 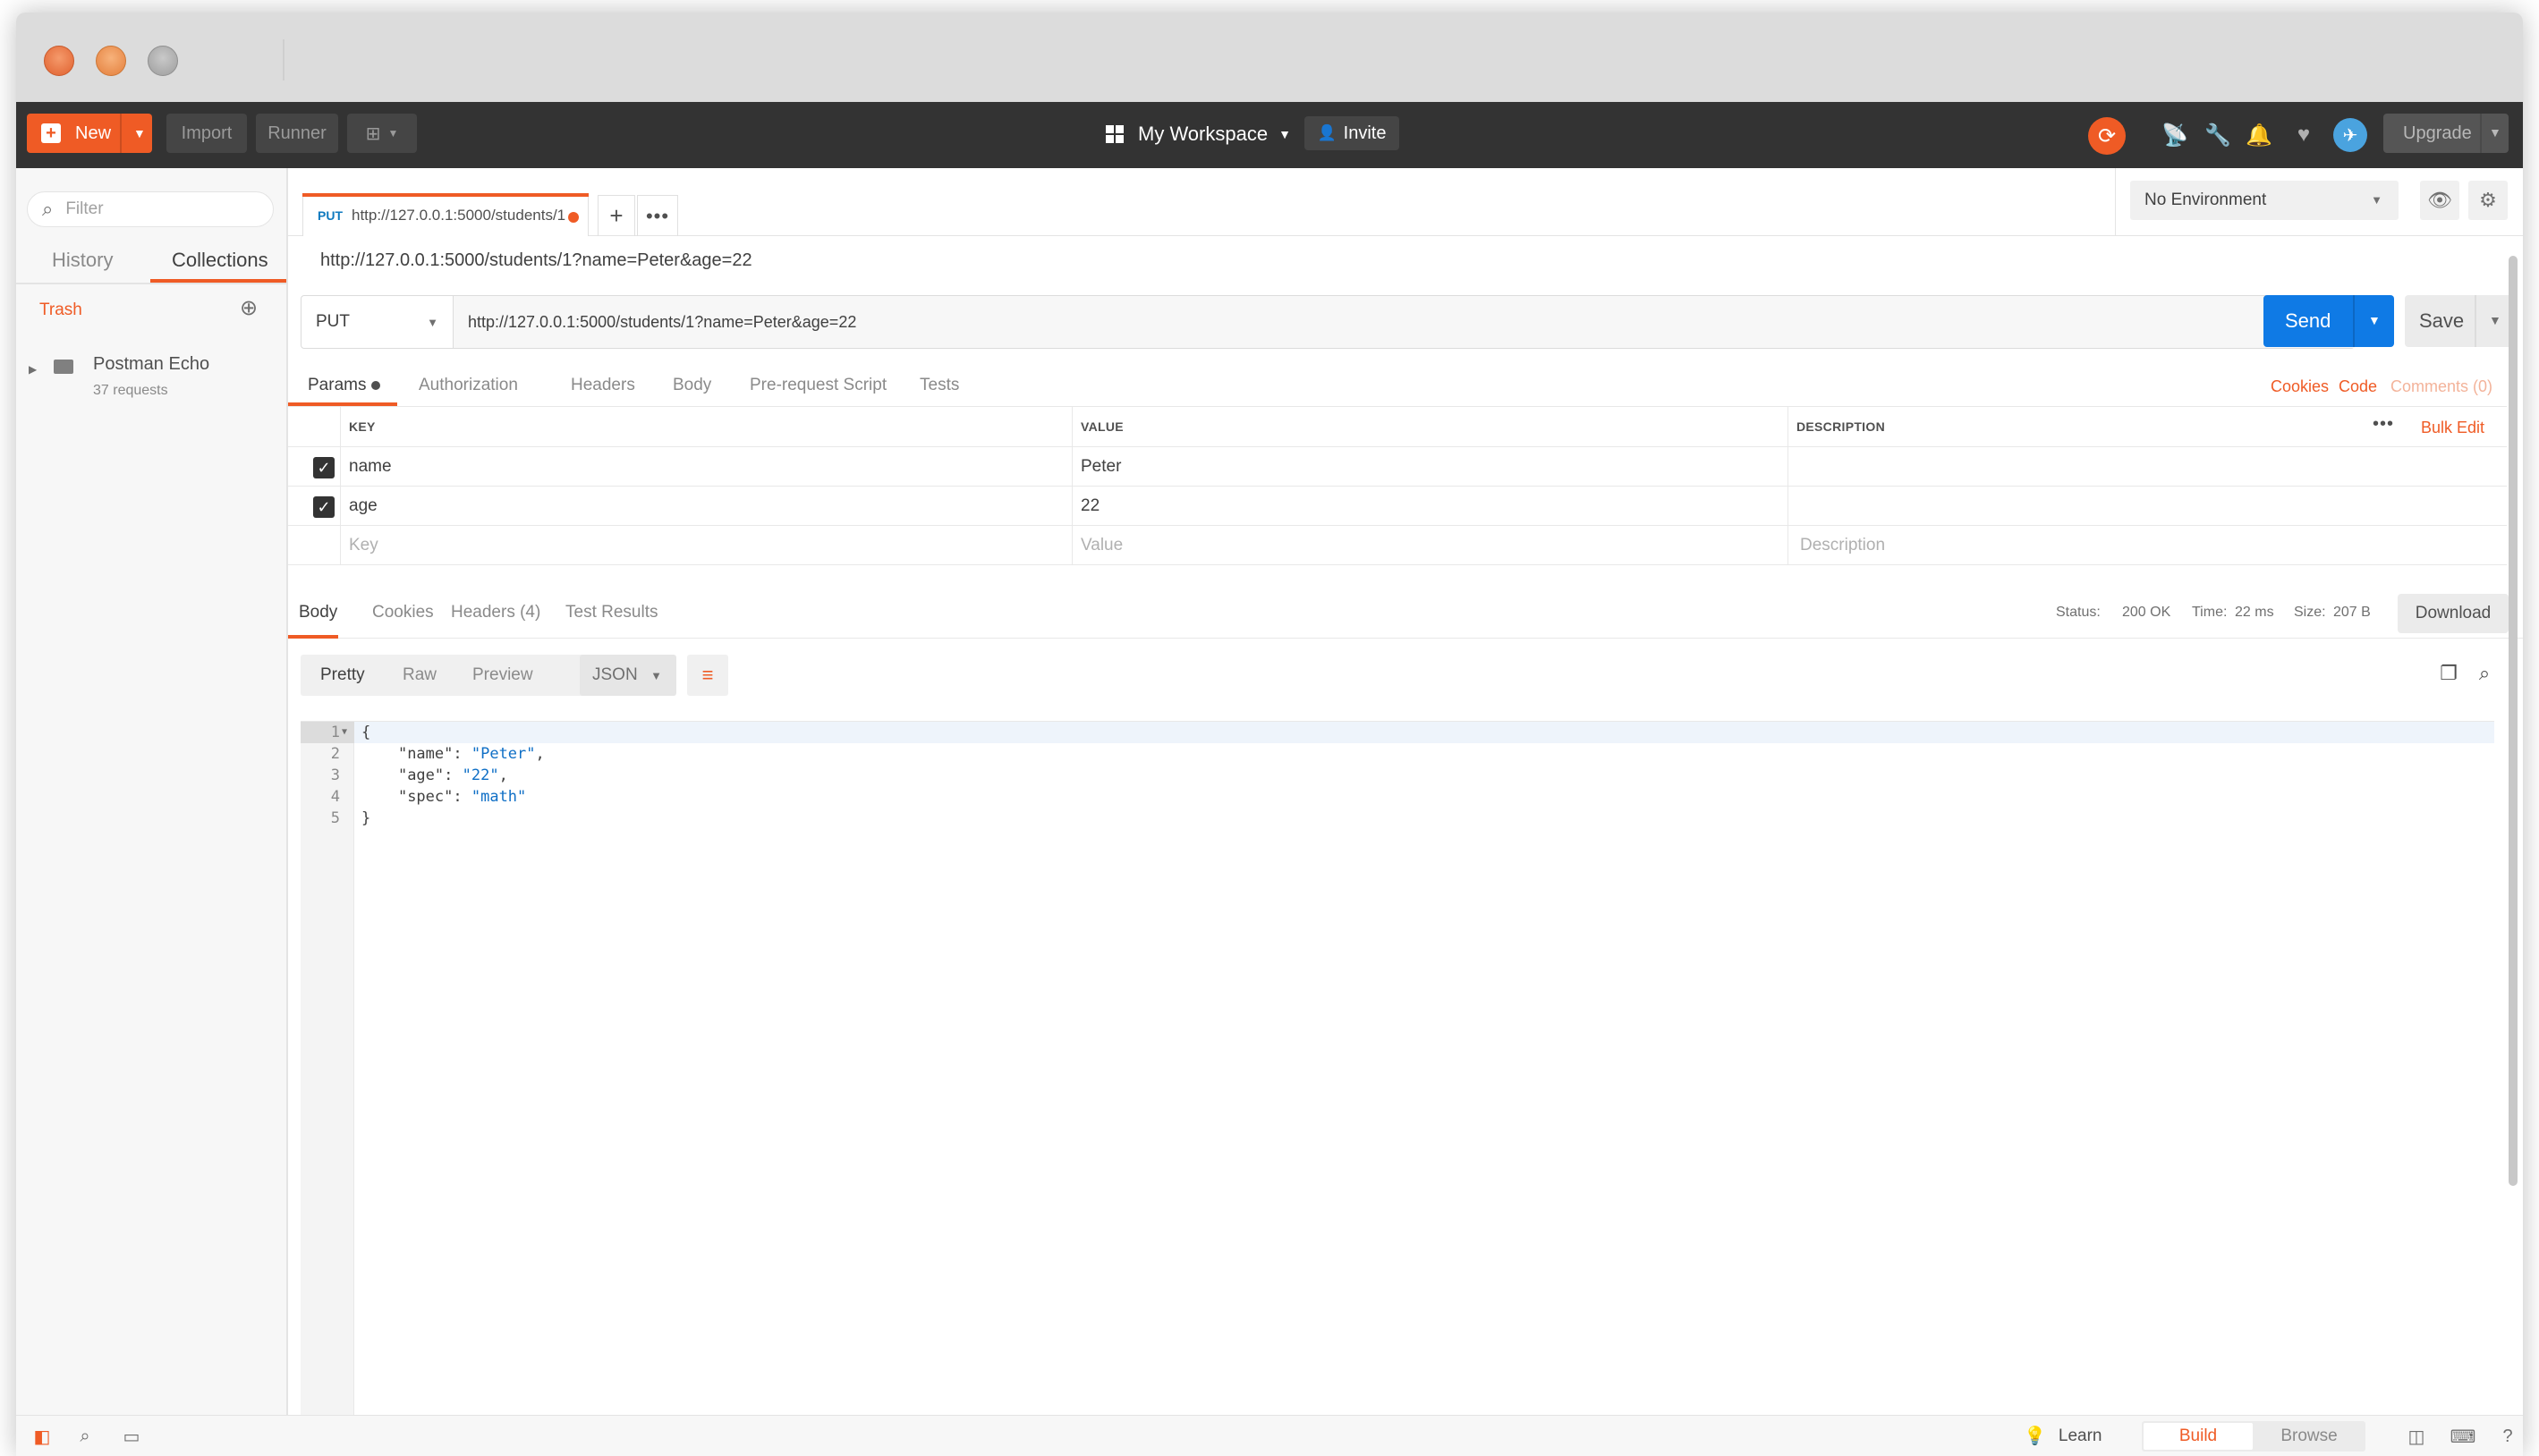 I want to click on param-key: name, so click(x=707, y=466).